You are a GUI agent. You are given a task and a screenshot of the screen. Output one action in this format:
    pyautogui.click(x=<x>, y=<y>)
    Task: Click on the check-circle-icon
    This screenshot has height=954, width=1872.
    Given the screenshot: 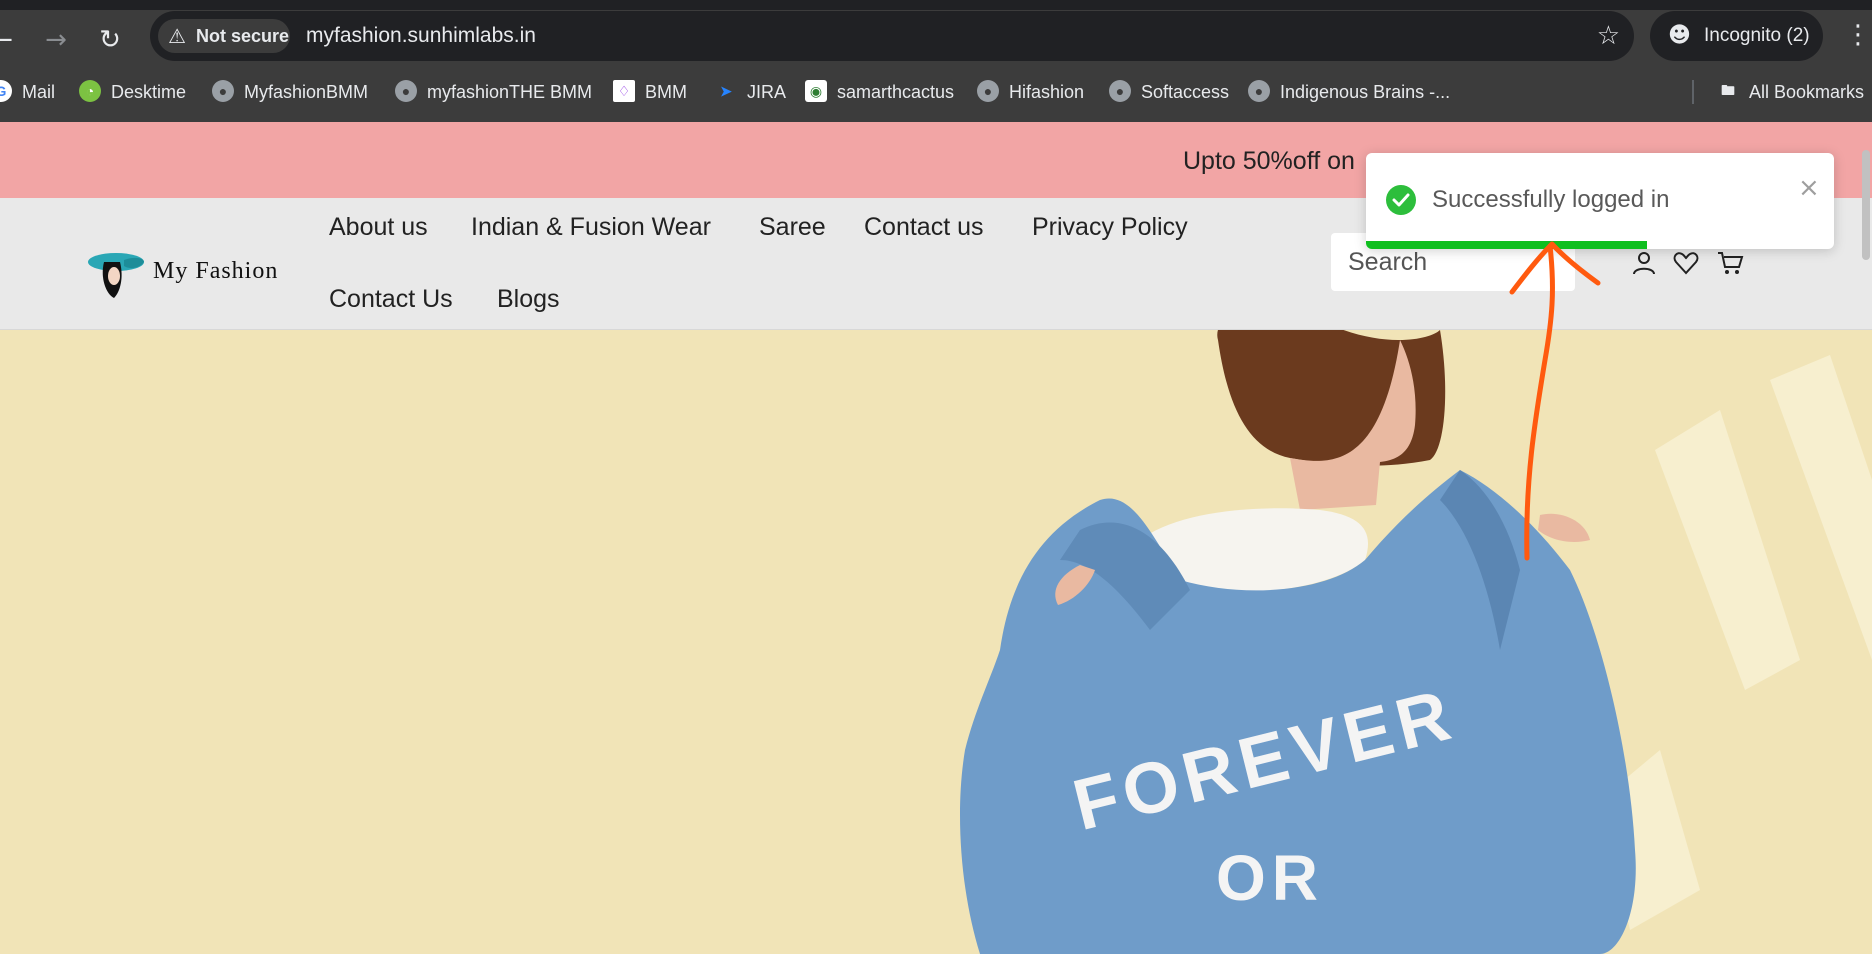 What is the action you would take?
    pyautogui.click(x=1401, y=200)
    